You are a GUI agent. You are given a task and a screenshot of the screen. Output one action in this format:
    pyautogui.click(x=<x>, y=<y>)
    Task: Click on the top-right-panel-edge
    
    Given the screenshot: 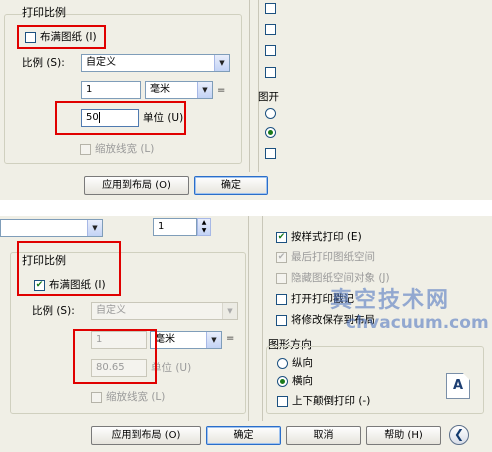 What is the action you would take?
    pyautogui.click(x=258, y=86)
    